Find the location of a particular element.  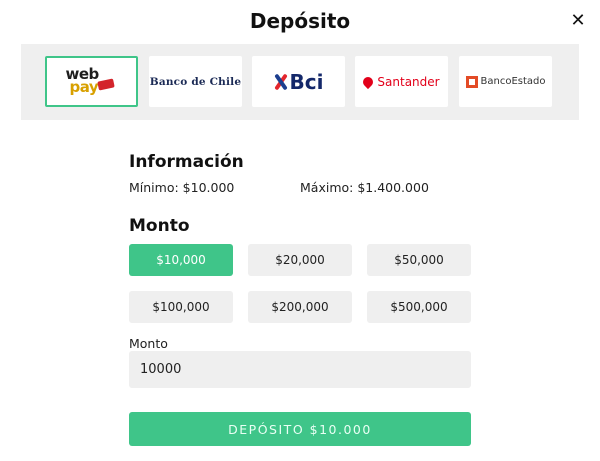

bci-logo: Bci is located at coordinates (298, 81).